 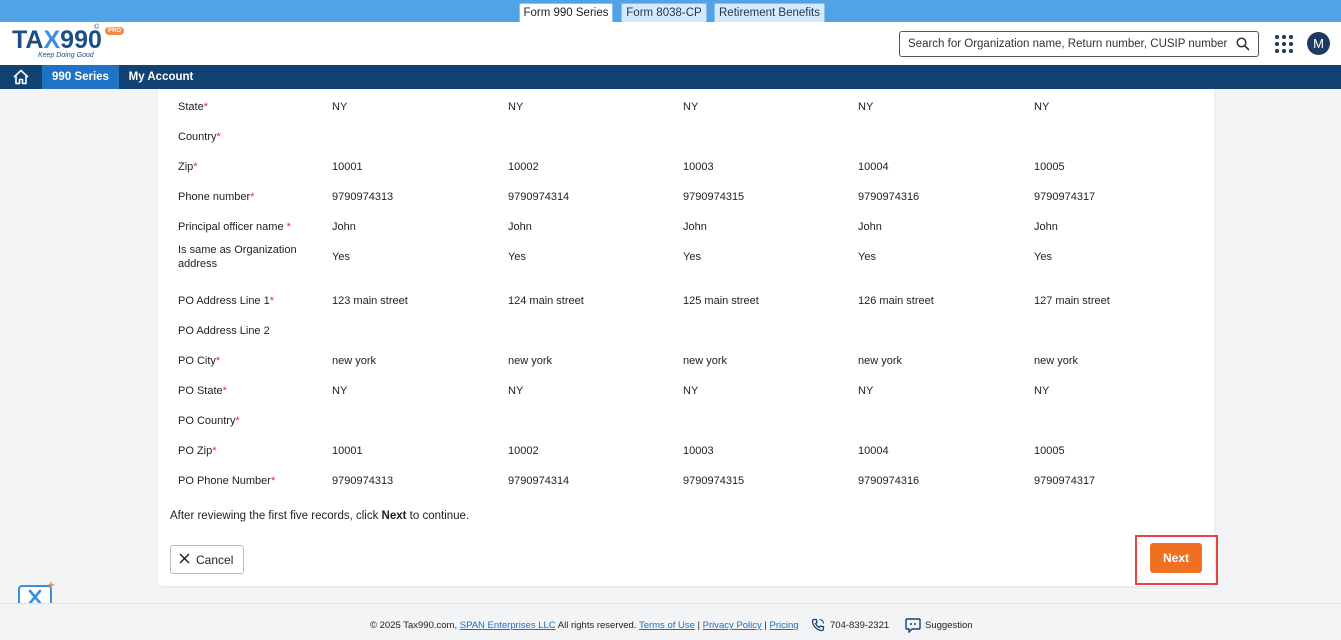 I want to click on field-label: Is same as Organization address, so click(x=237, y=257).